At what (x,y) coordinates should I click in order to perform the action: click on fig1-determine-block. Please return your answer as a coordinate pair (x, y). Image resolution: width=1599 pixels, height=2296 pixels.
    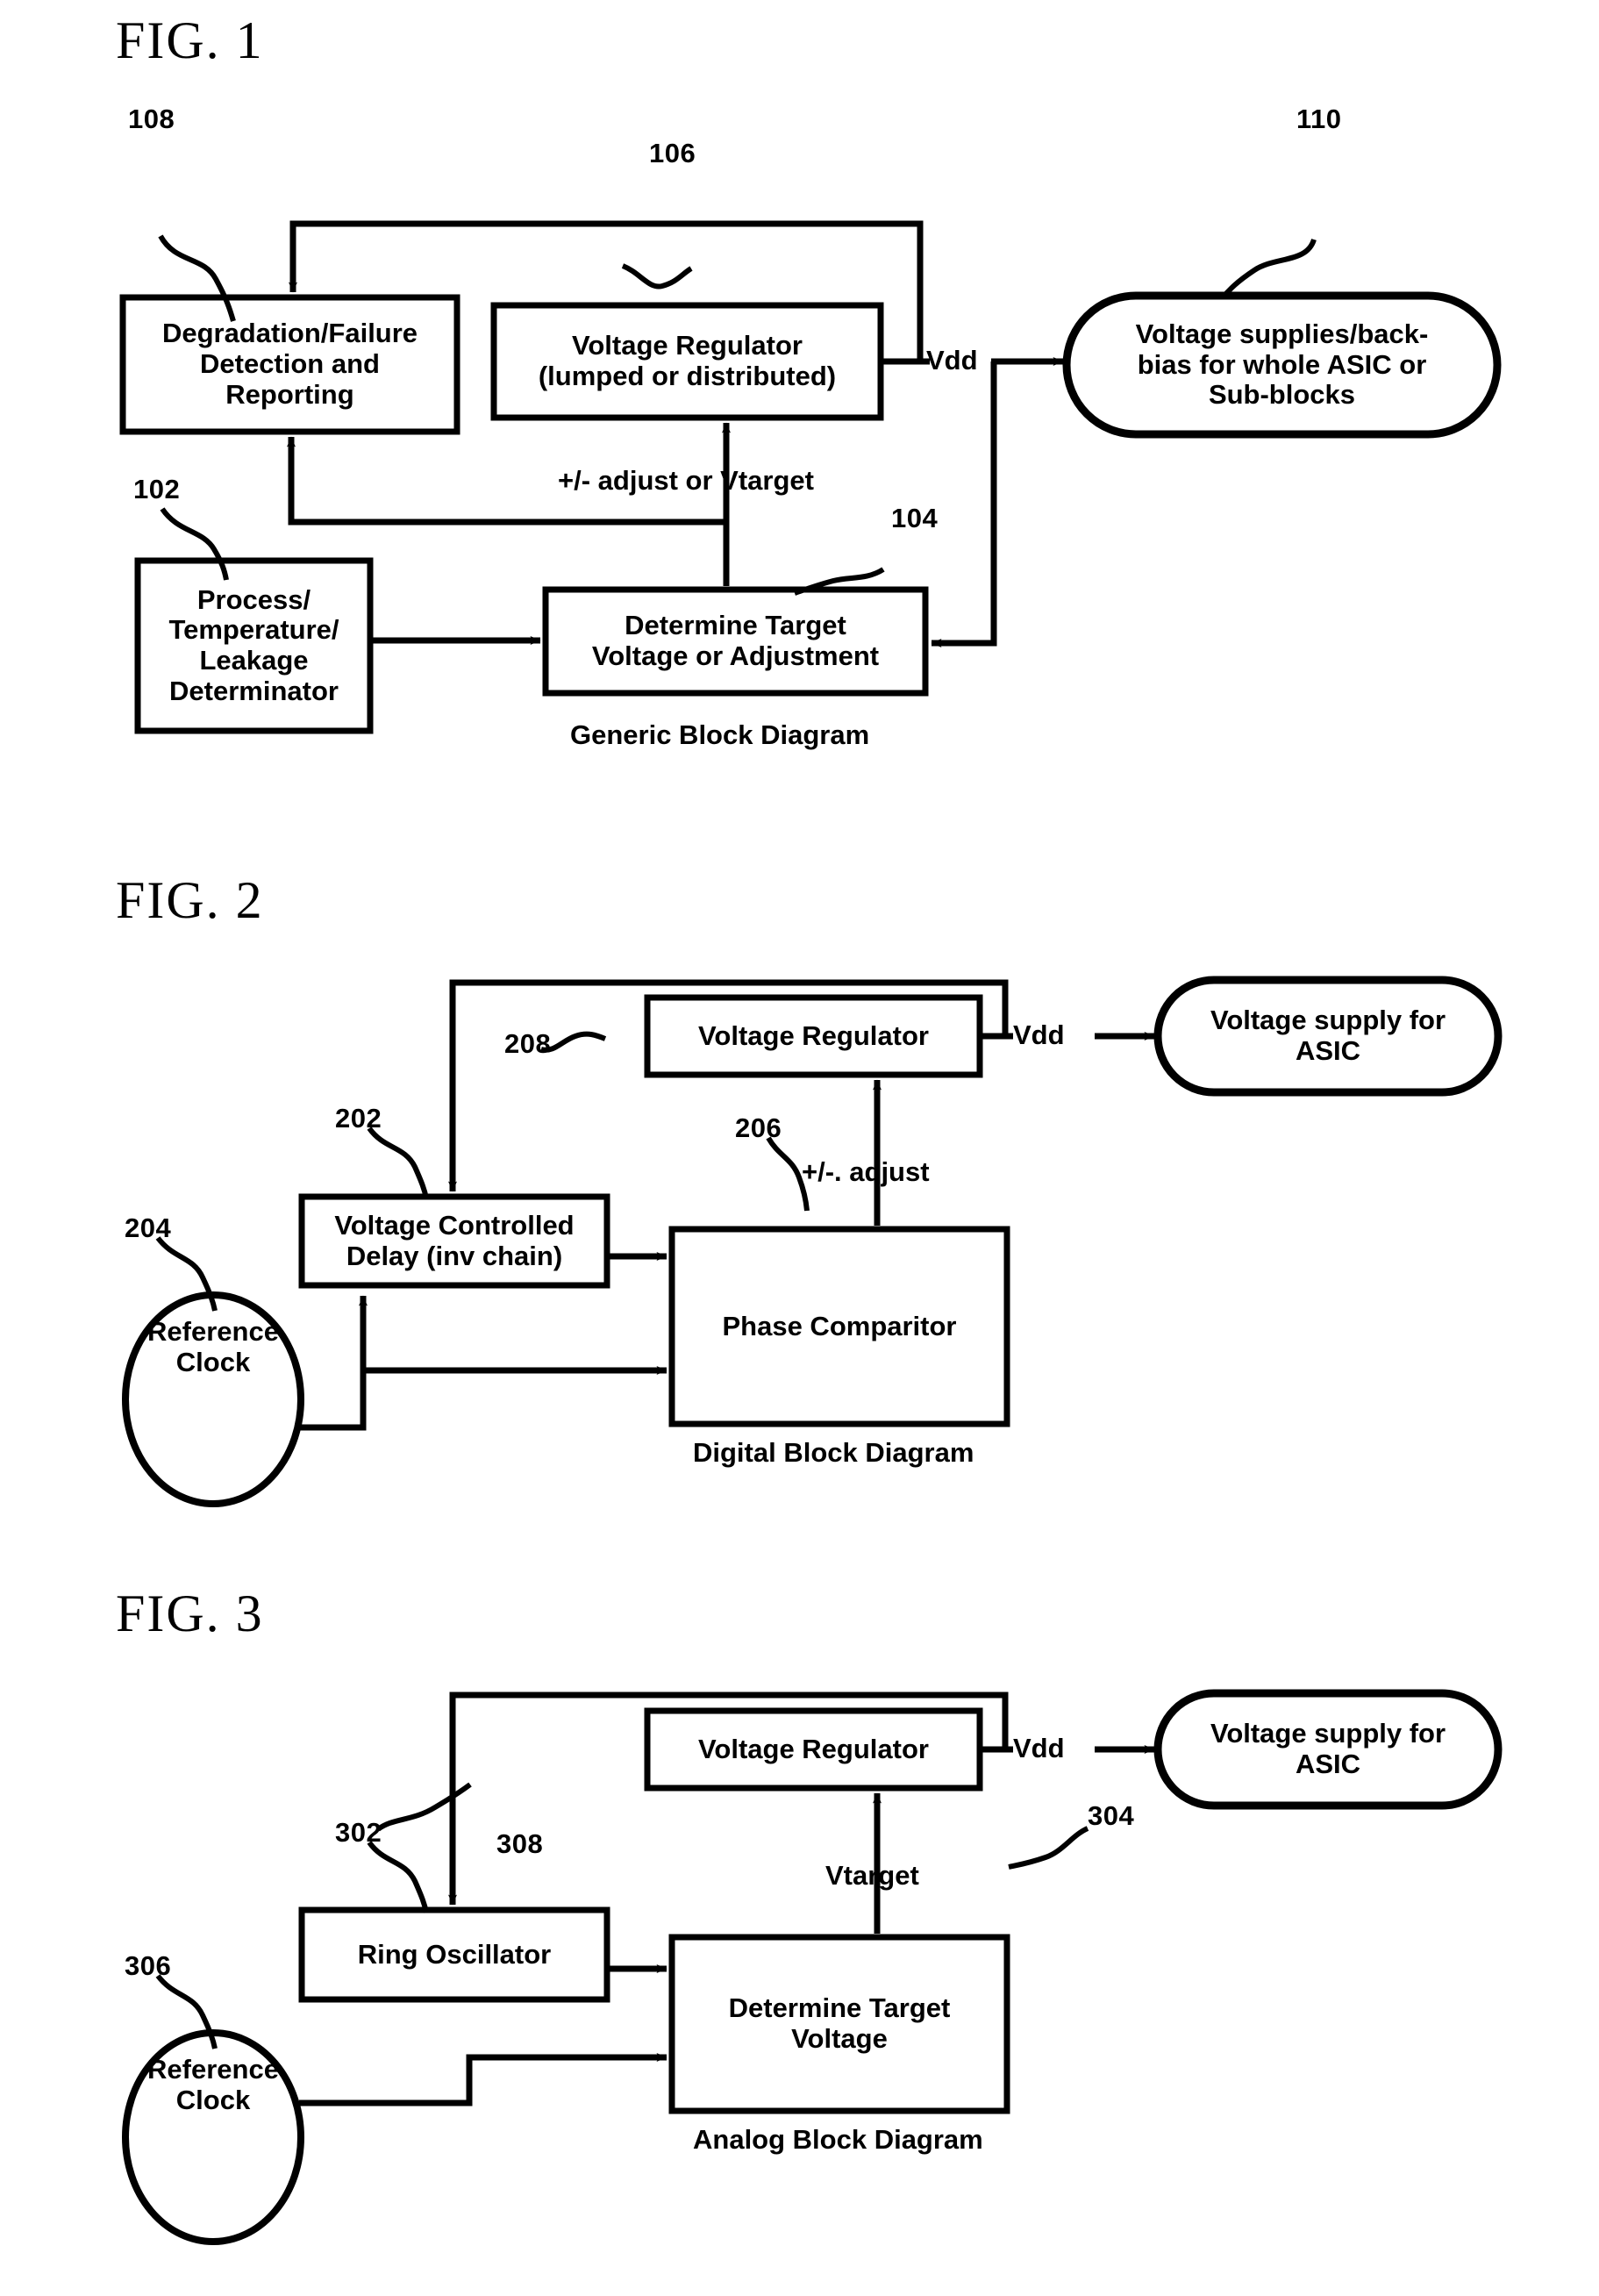
    Looking at the image, I should click on (735, 641).